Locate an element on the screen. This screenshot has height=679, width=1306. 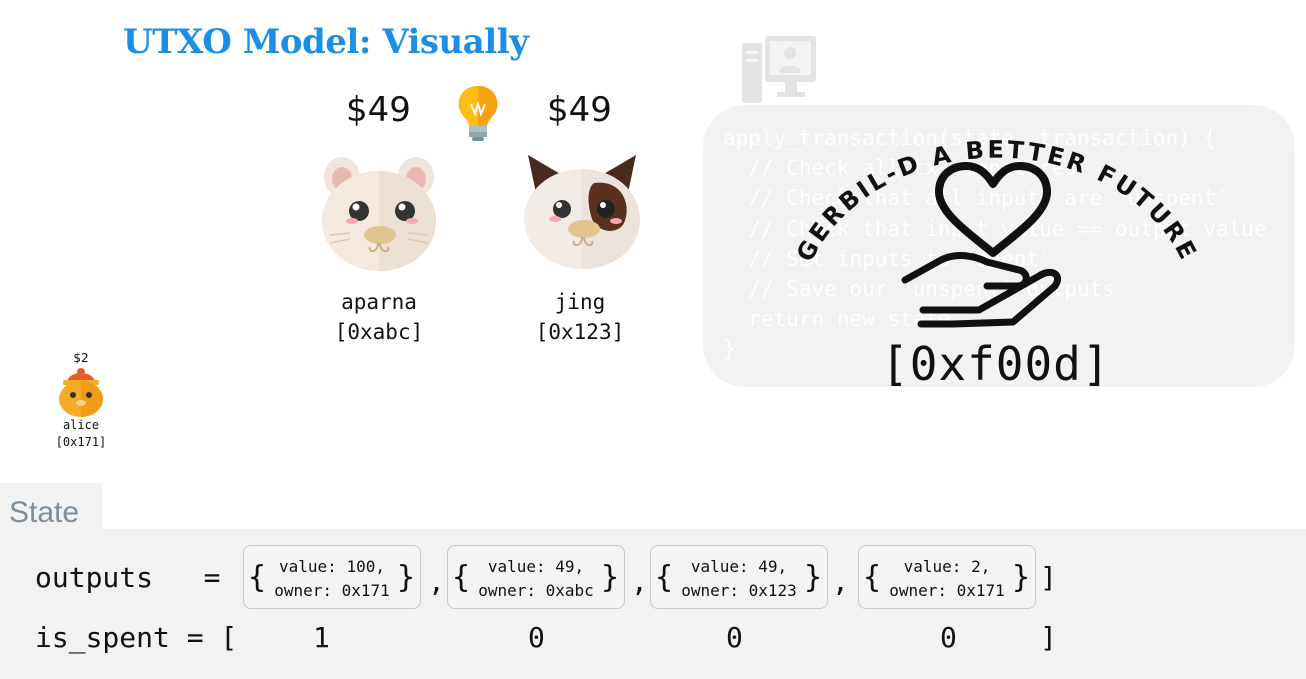
aparna-name: aparna is located at coordinates (379, 302).